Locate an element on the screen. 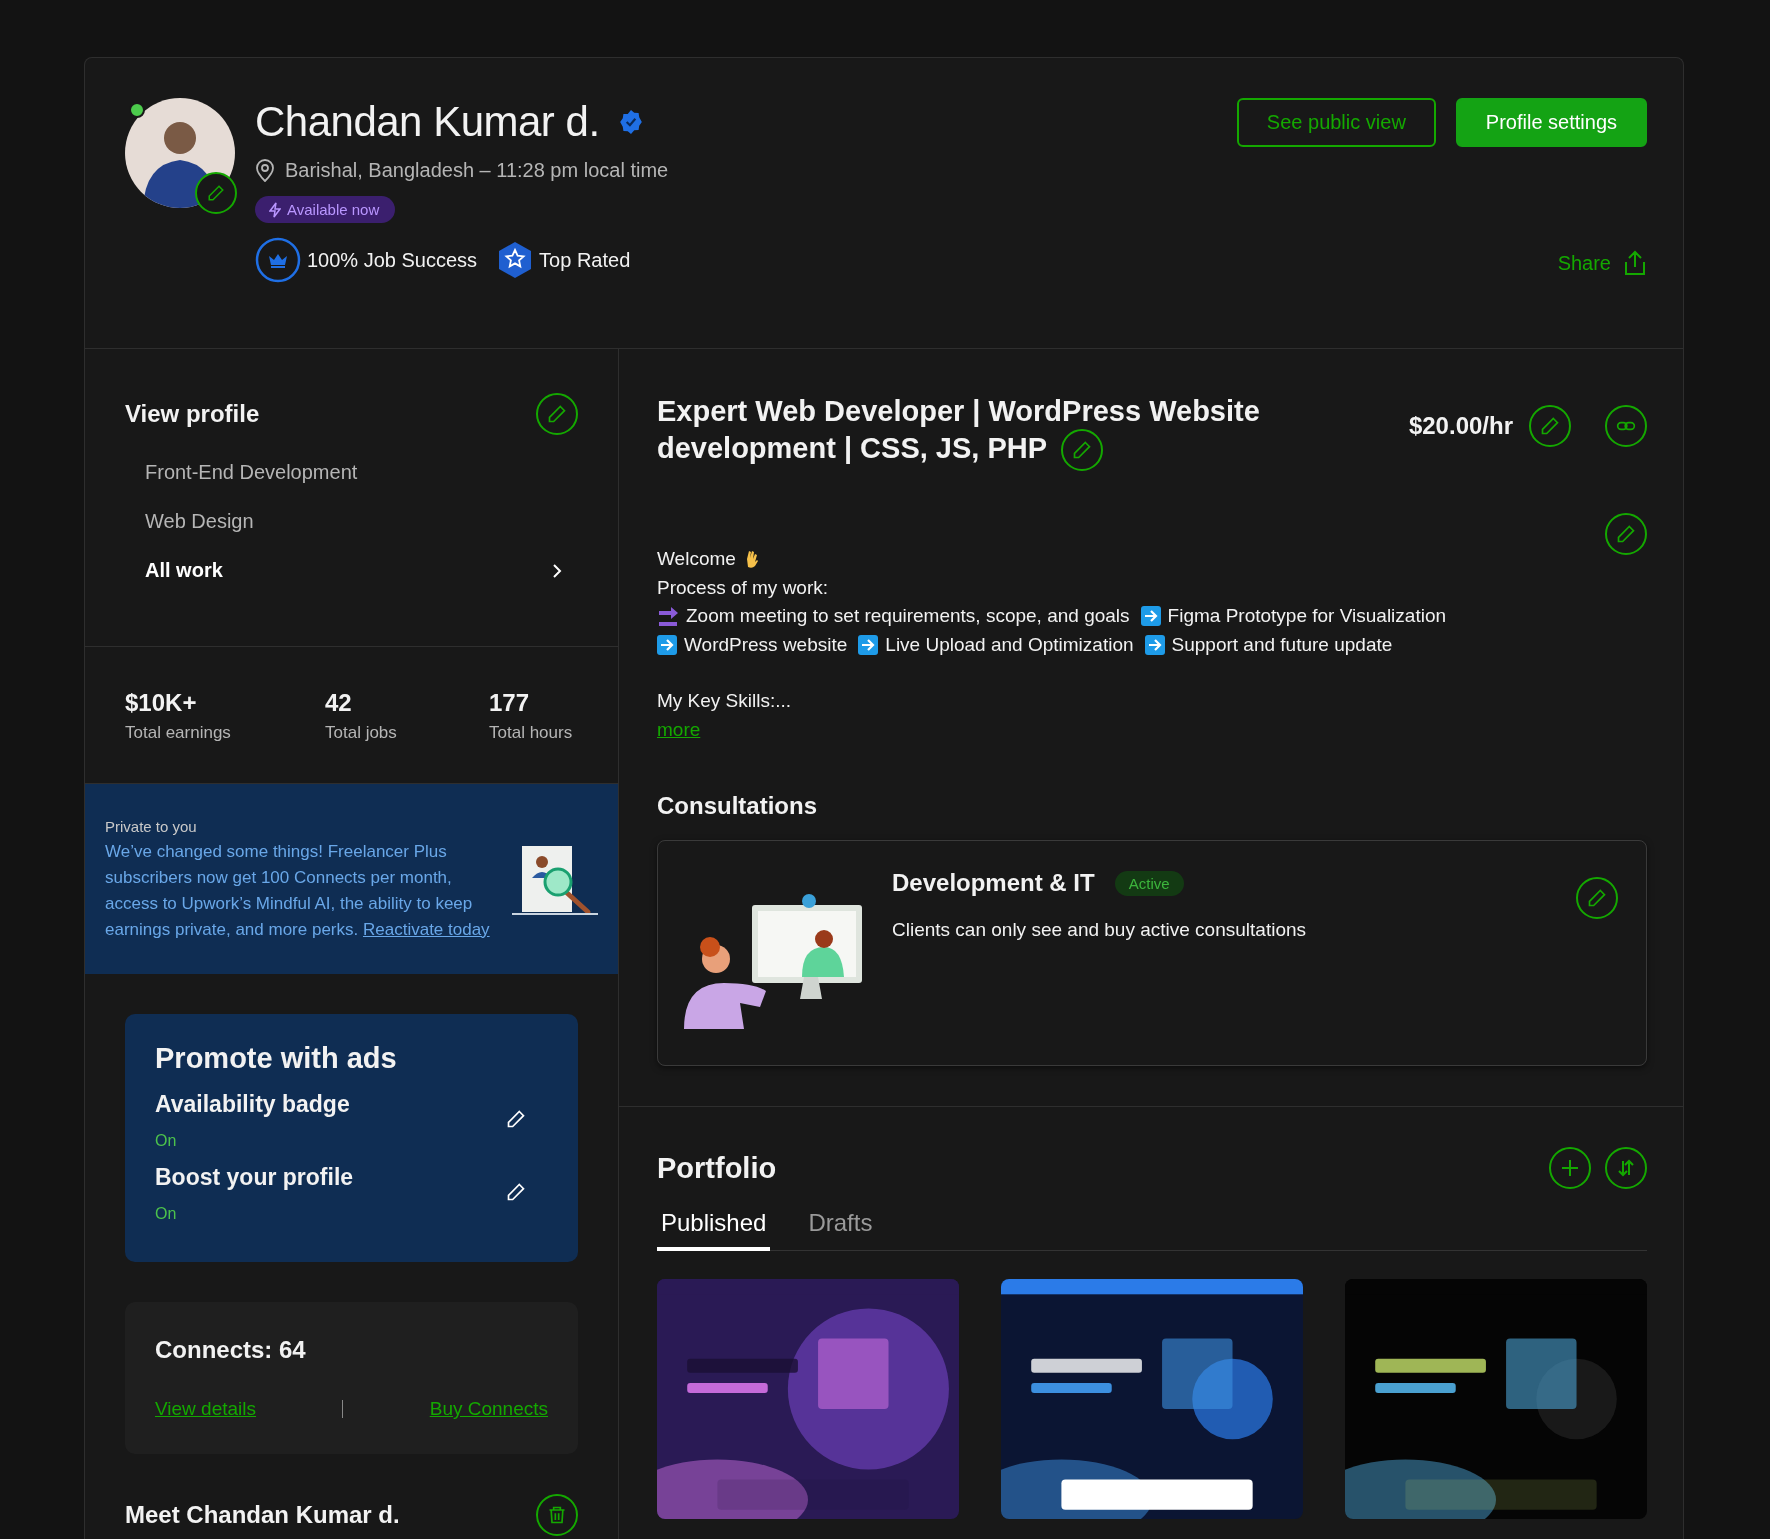 The width and height of the screenshot is (1770, 1539). process-step: WordPress website is located at coordinates (766, 644).